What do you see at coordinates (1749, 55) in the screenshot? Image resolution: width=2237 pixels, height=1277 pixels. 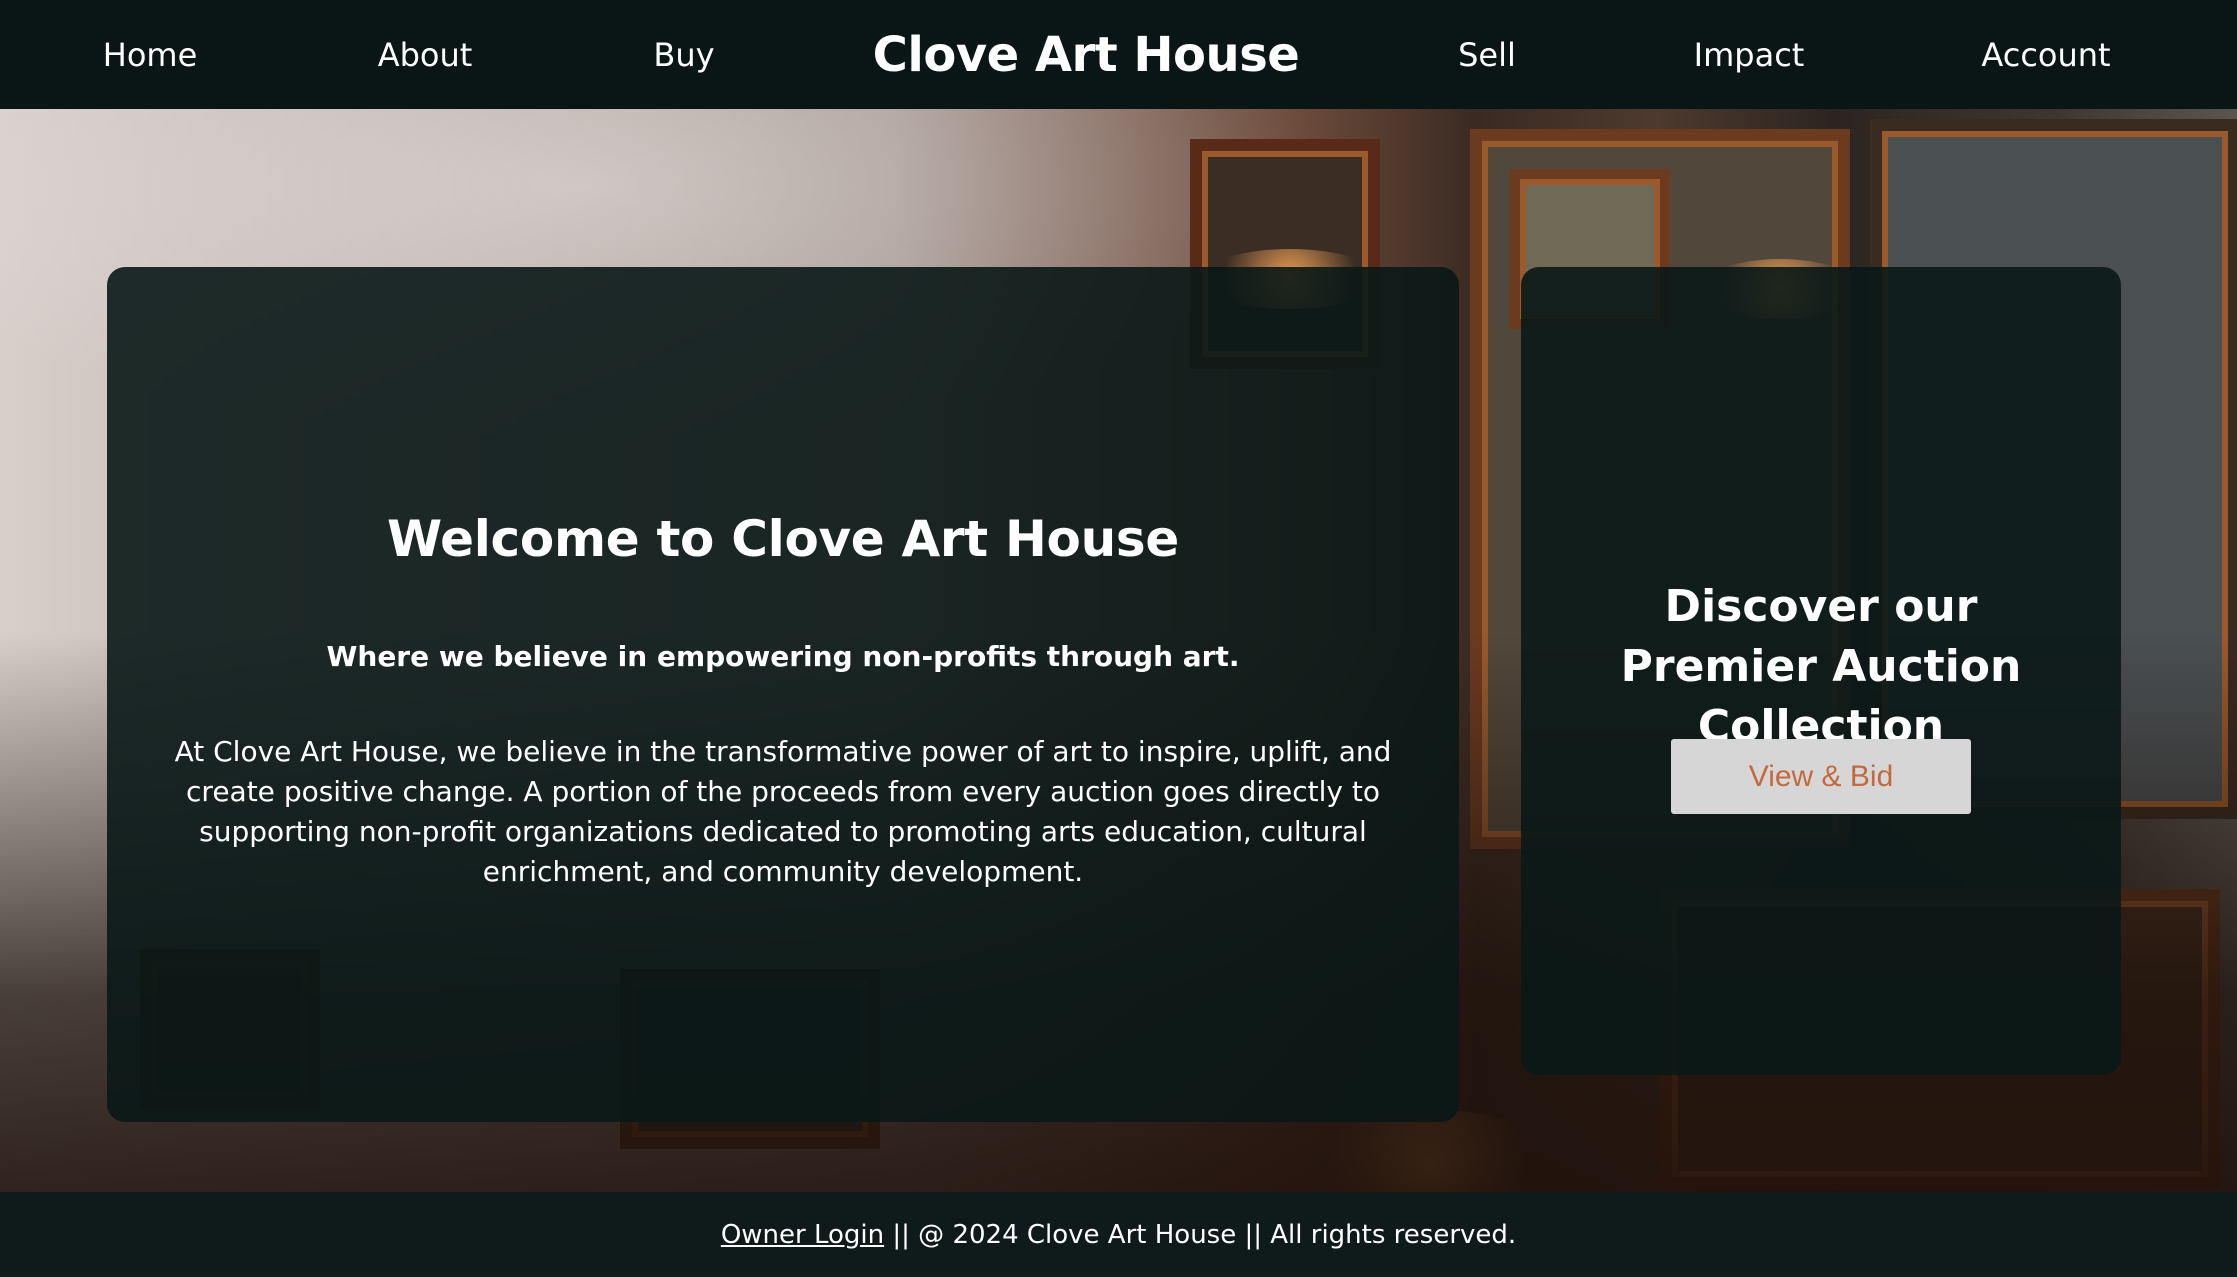 I see `nav-impact-link: Impact` at bounding box center [1749, 55].